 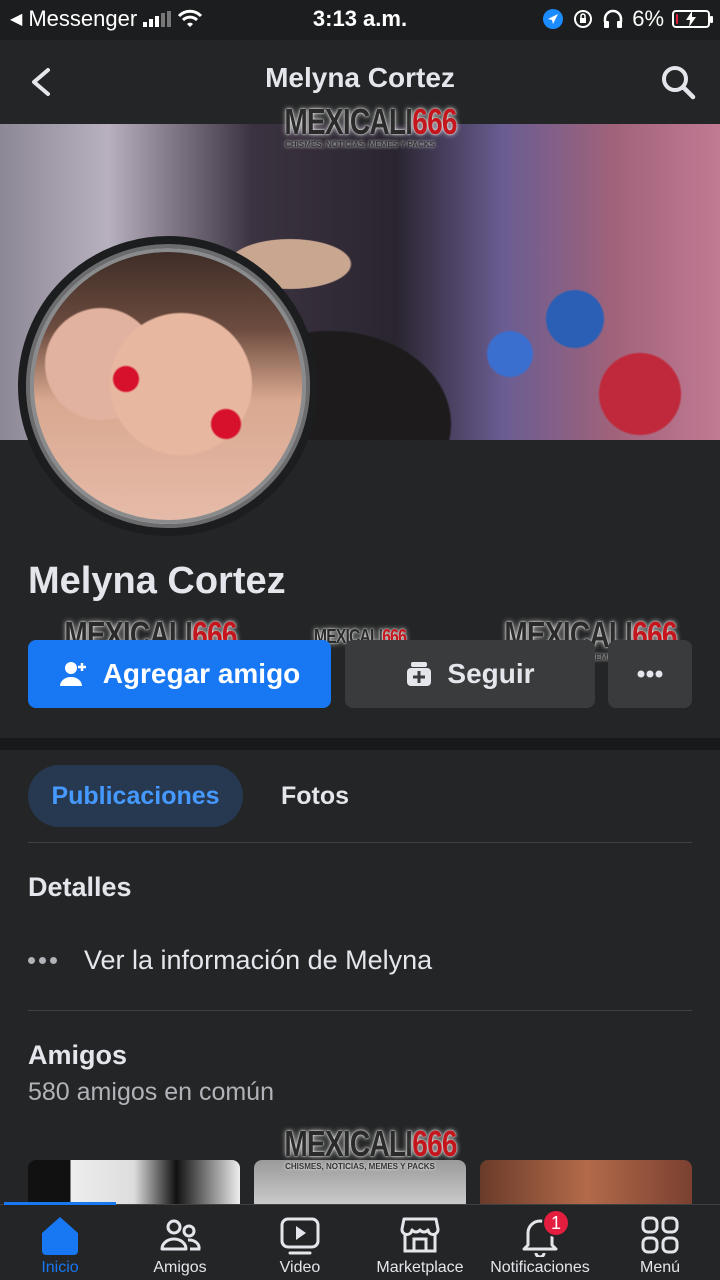 I want to click on location-icon, so click(x=553, y=19).